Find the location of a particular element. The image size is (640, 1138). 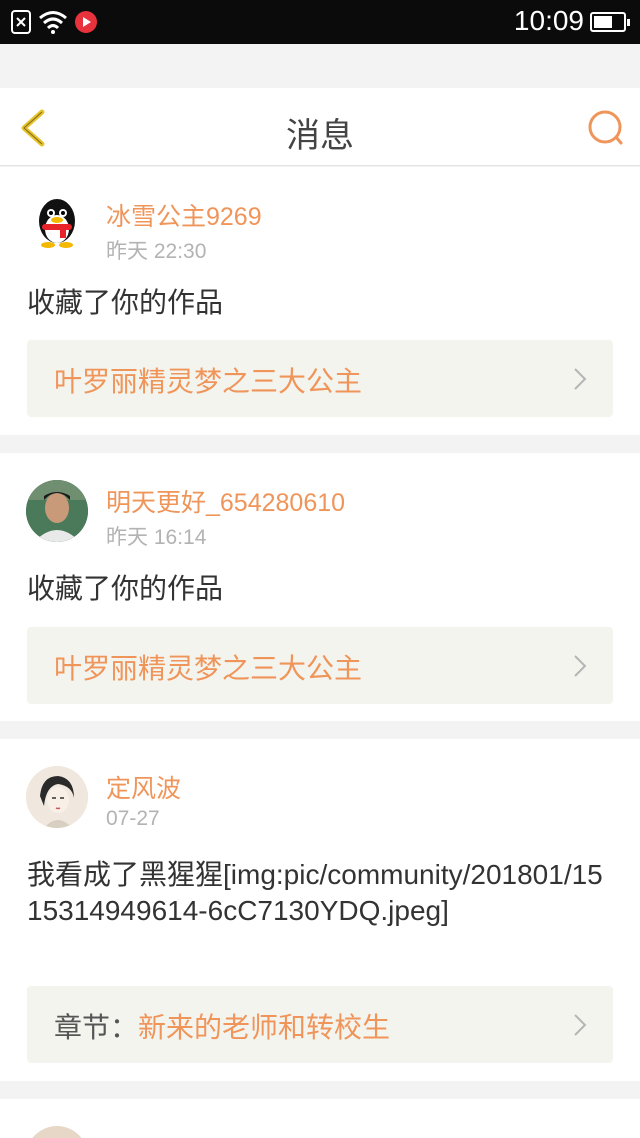

app-header: 消息 is located at coordinates (320, 127).